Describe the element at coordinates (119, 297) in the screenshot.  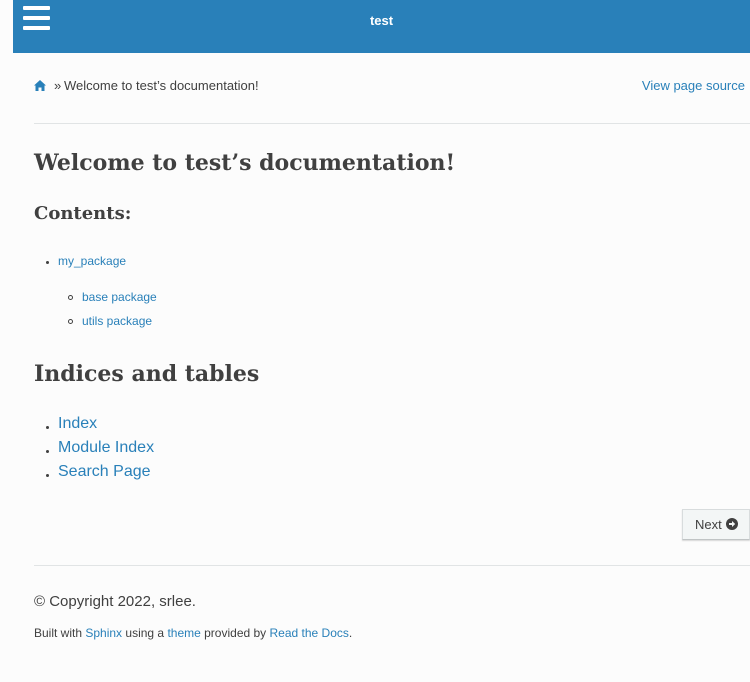
I see `toc-item-base-package: base package` at that location.